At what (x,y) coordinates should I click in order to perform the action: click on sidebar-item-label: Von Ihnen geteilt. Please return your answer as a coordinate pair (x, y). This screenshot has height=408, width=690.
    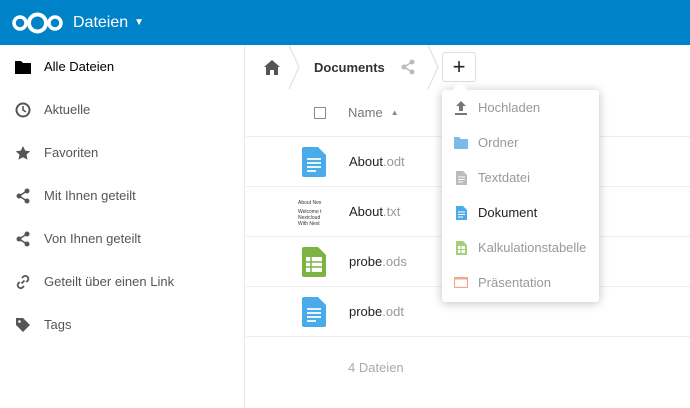
    Looking at the image, I should click on (92, 238).